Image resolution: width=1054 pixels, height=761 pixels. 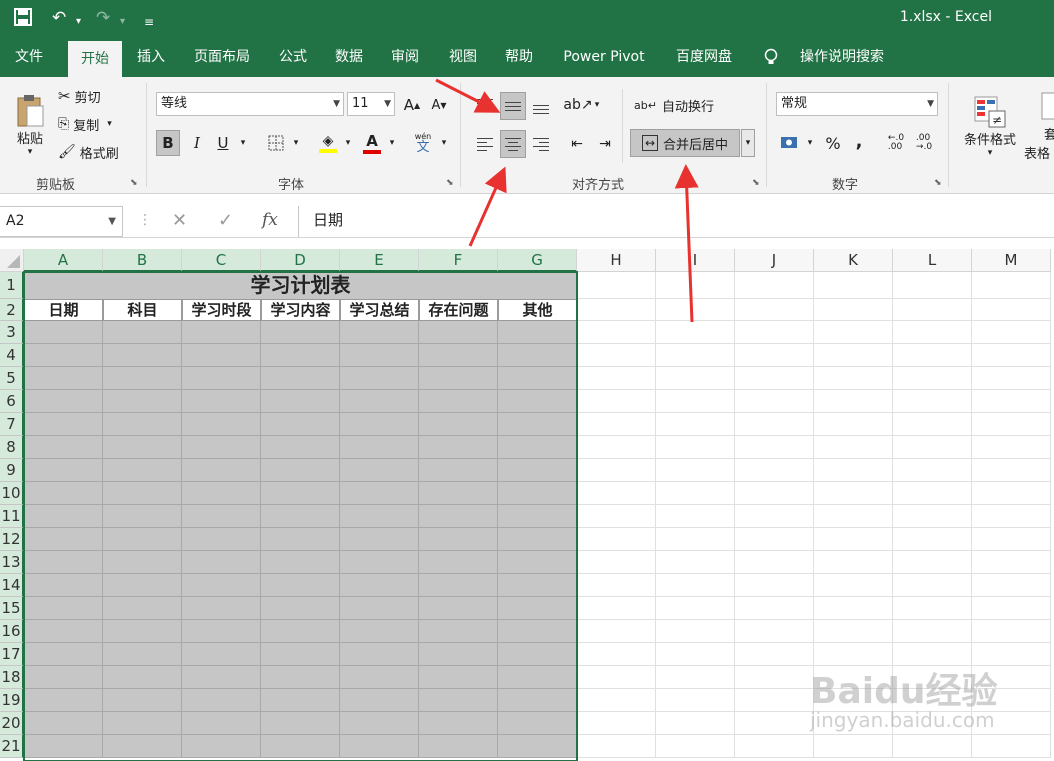 I want to click on cell-c21, so click(x=221, y=746).